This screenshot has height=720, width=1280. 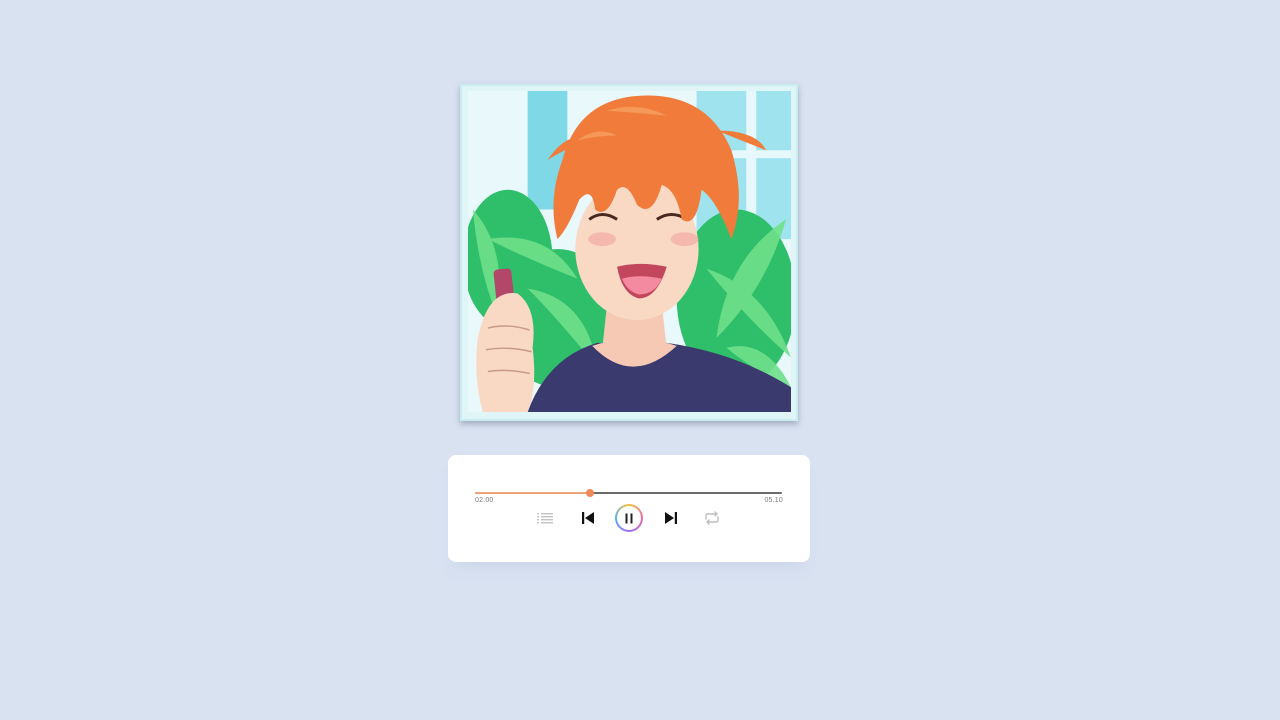 I want to click on play-pause-ring, so click(x=629, y=518).